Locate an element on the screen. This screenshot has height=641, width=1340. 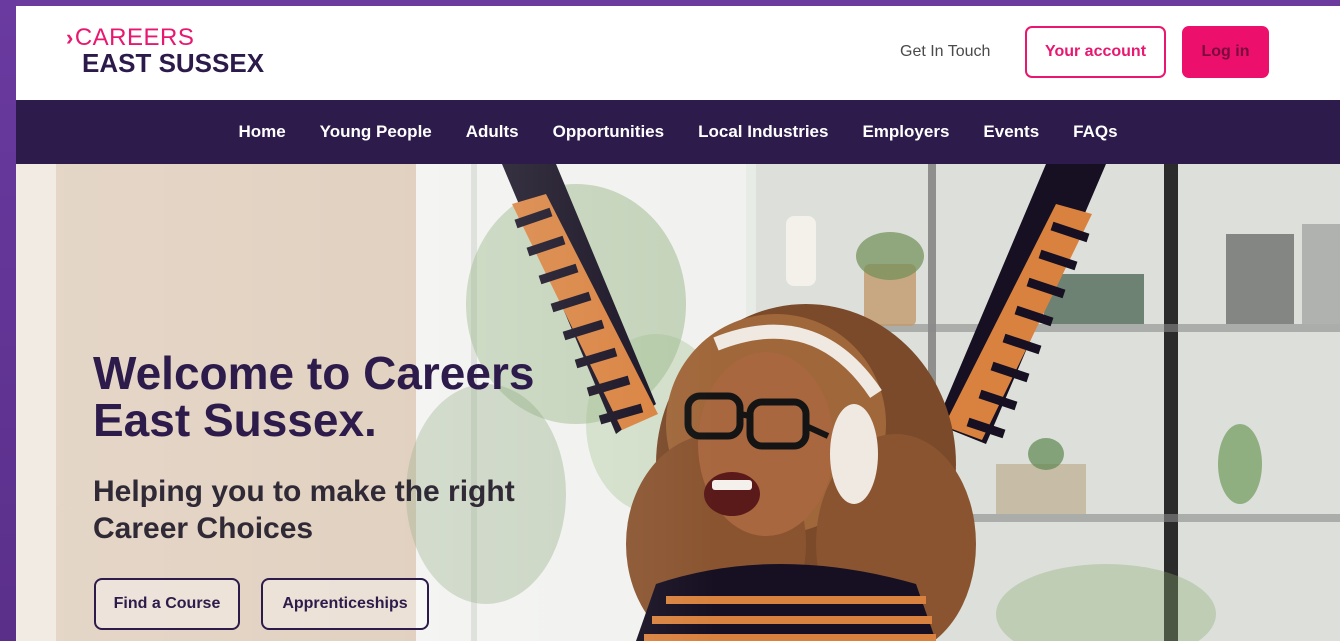
hero-title: Welcome to Careers East Sussex. is located at coordinates (373, 397).